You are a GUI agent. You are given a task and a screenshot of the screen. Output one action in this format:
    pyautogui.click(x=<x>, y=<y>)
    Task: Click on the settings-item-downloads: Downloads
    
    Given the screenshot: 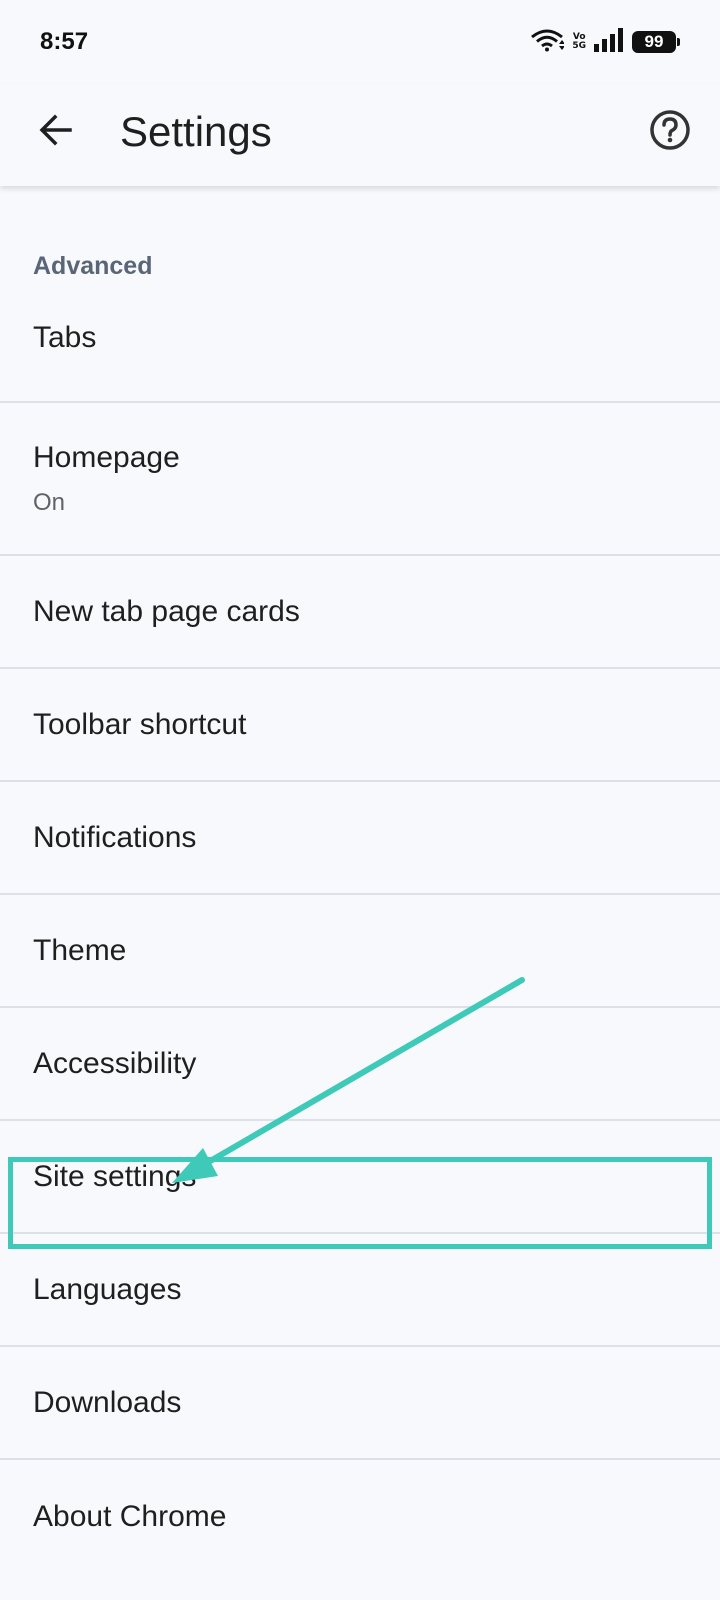 What is the action you would take?
    pyautogui.click(x=360, y=1403)
    